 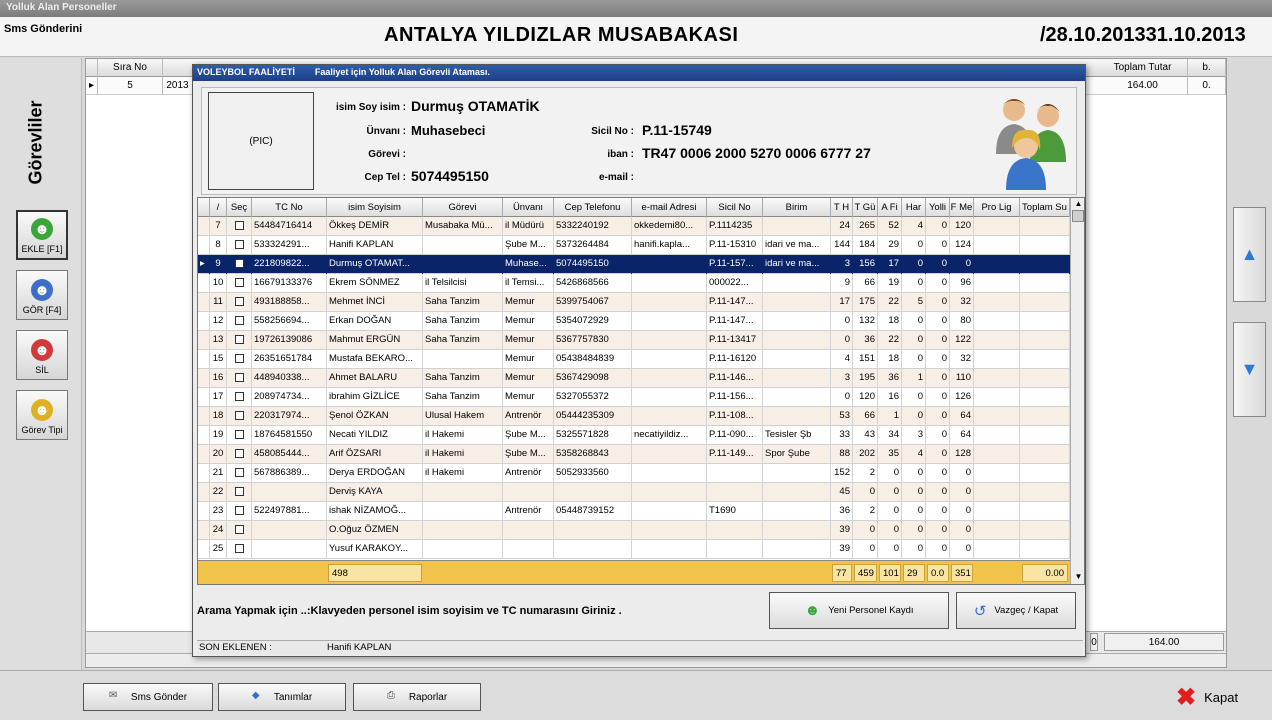 I want to click on reports-button: ⎙ Raporlar, so click(x=417, y=697).